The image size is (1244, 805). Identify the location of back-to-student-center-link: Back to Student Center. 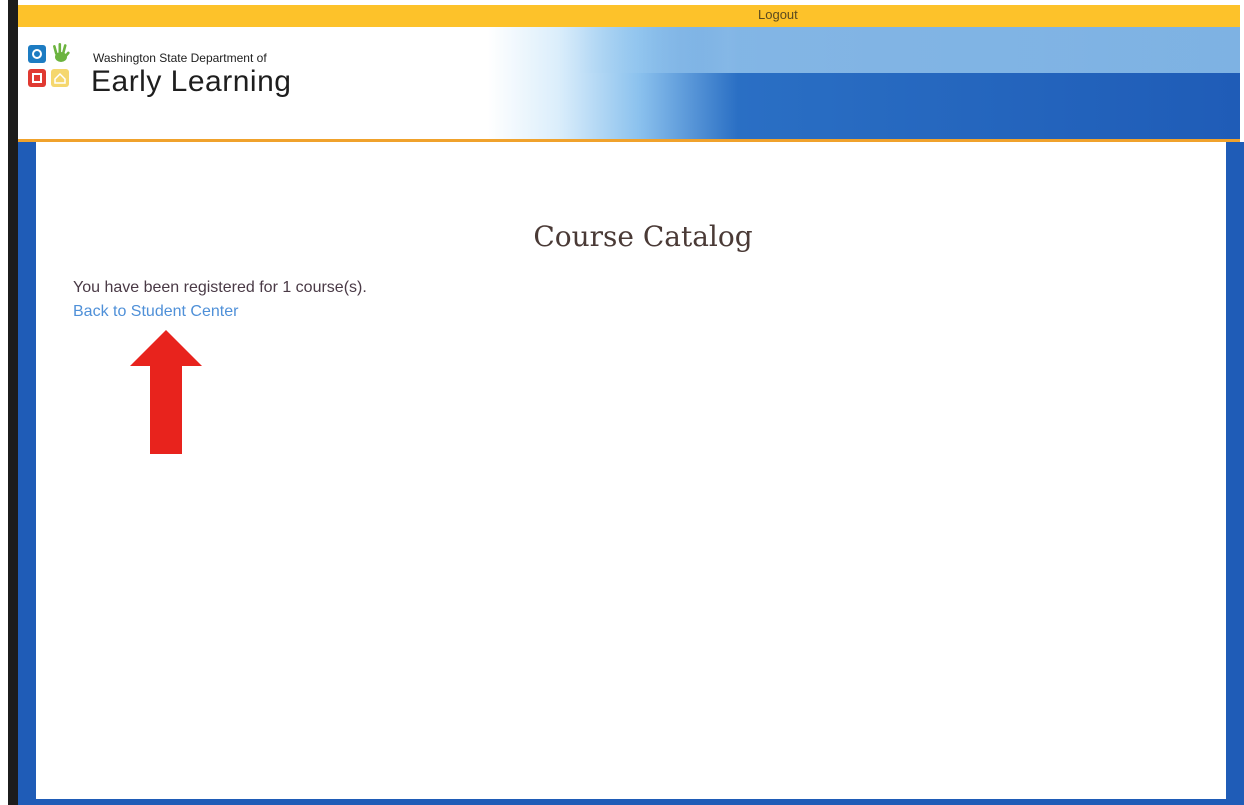
(155, 312).